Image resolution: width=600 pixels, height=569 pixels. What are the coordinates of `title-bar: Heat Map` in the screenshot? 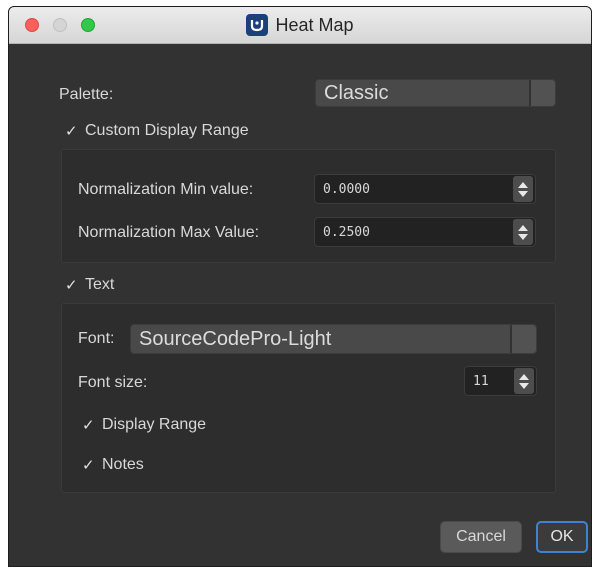 It's located at (300, 25).